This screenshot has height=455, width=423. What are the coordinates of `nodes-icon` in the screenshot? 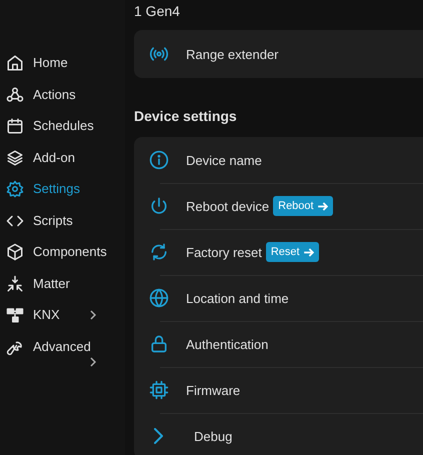 It's located at (15, 95).